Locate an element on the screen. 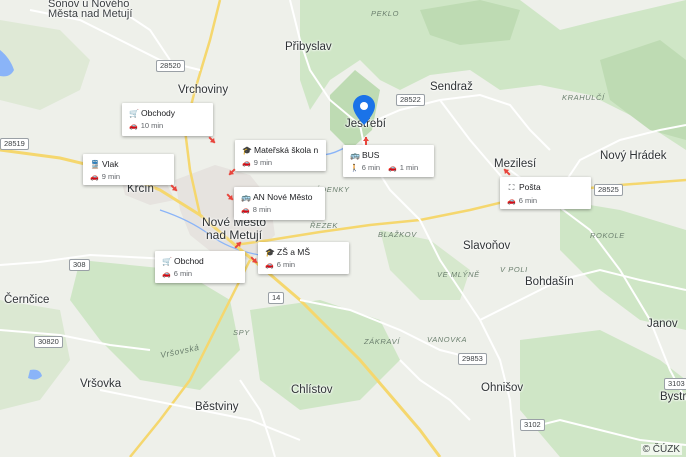 The image size is (686, 457). road-shield-308: 308 is located at coordinates (79, 265).